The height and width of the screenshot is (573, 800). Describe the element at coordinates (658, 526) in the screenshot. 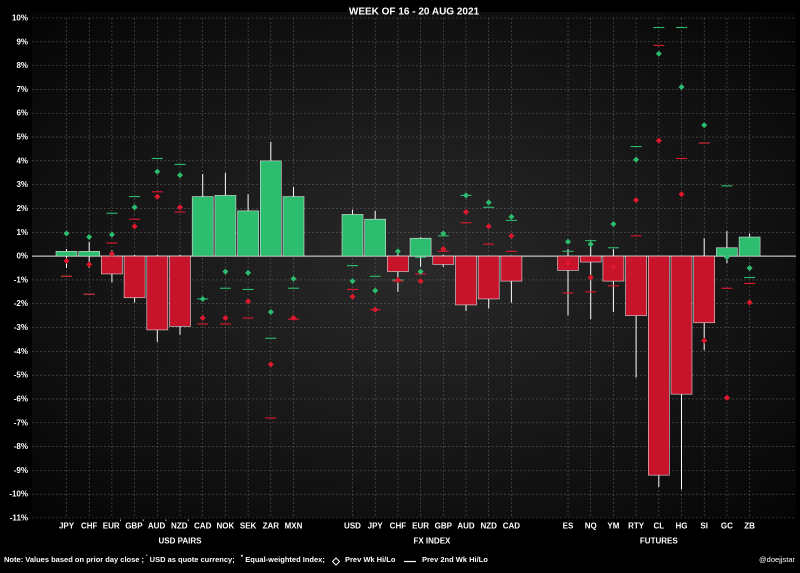

I see `x-tick-label: CL` at that location.